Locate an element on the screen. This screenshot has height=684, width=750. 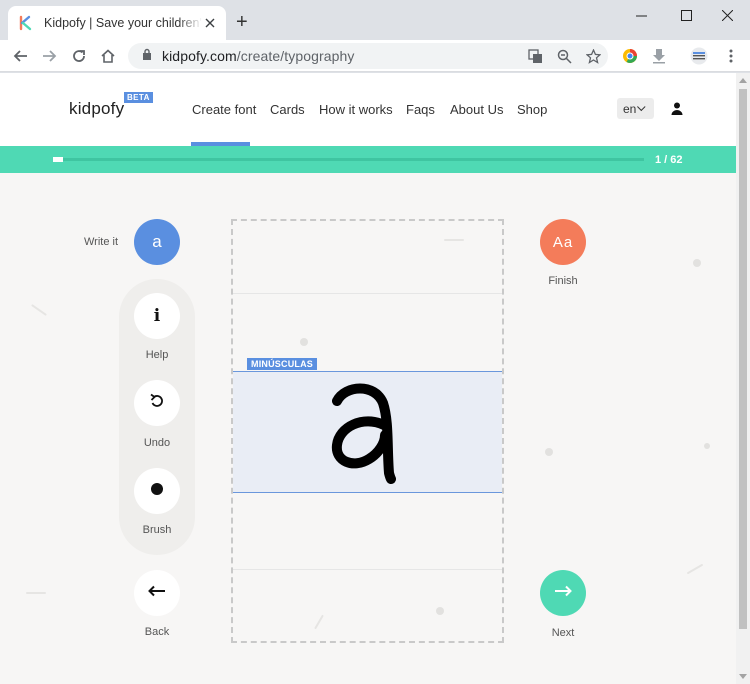
chrome-extension-icon is located at coordinates (630, 56).